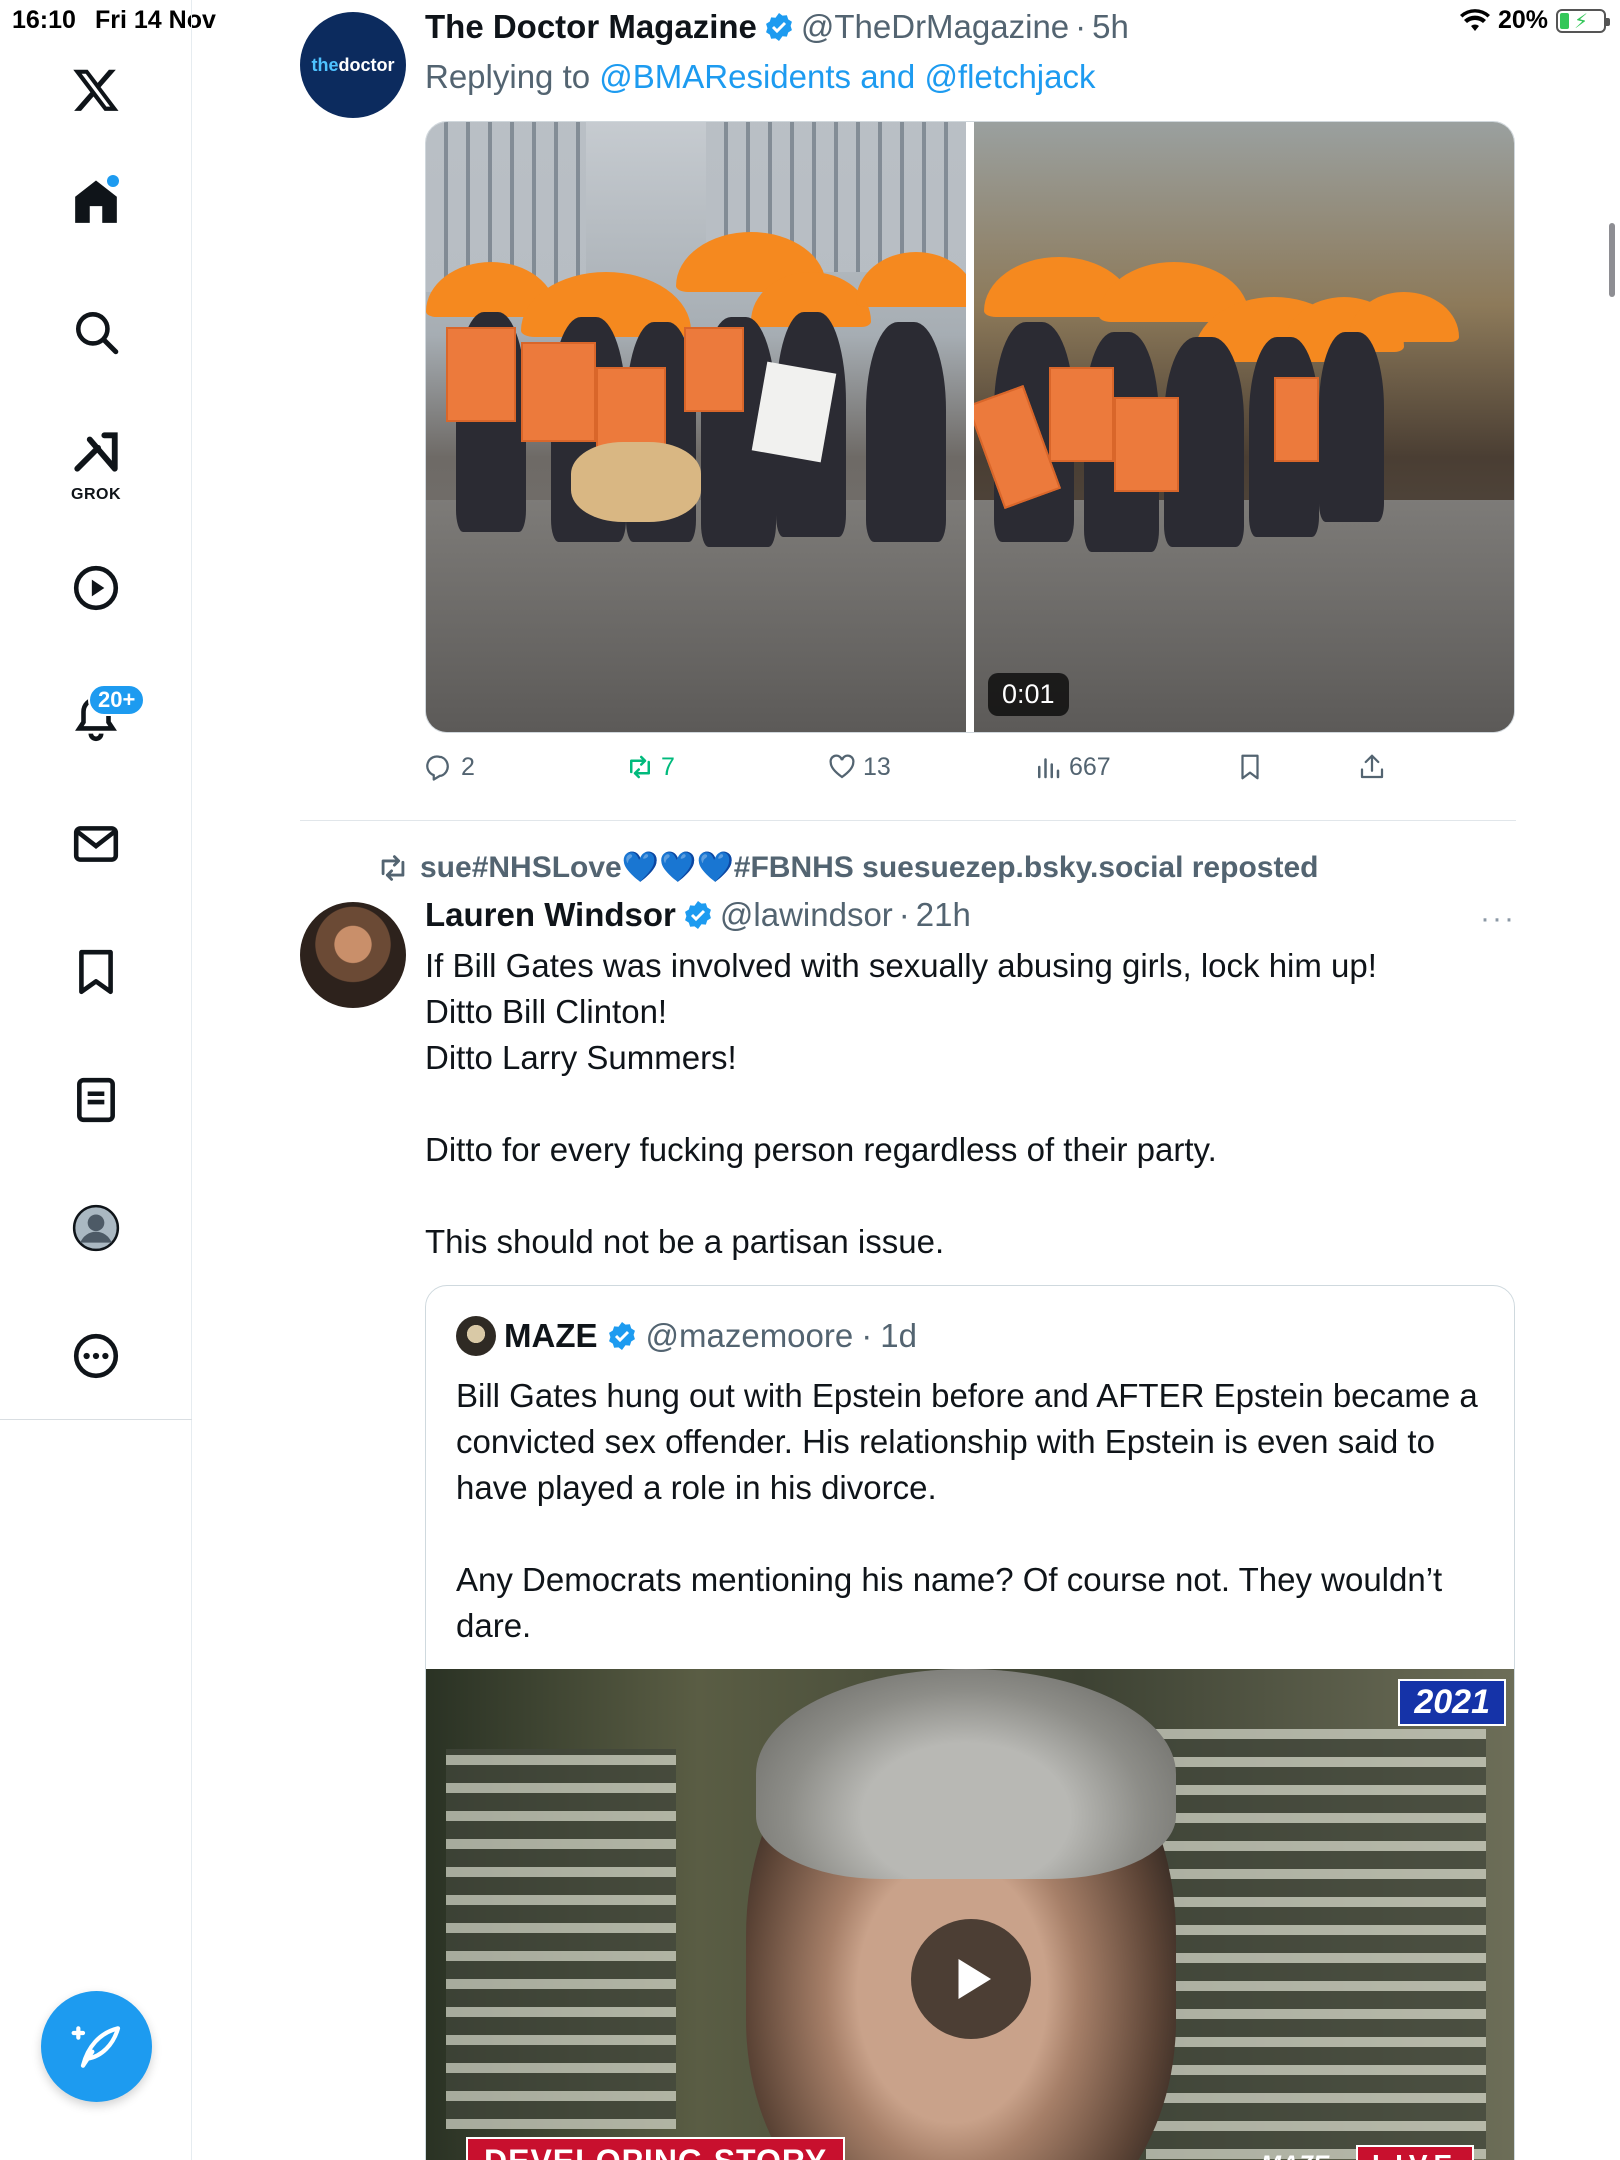 This screenshot has width=1620, height=2160. What do you see at coordinates (1612, 260) in the screenshot?
I see `scrollbar` at bounding box center [1612, 260].